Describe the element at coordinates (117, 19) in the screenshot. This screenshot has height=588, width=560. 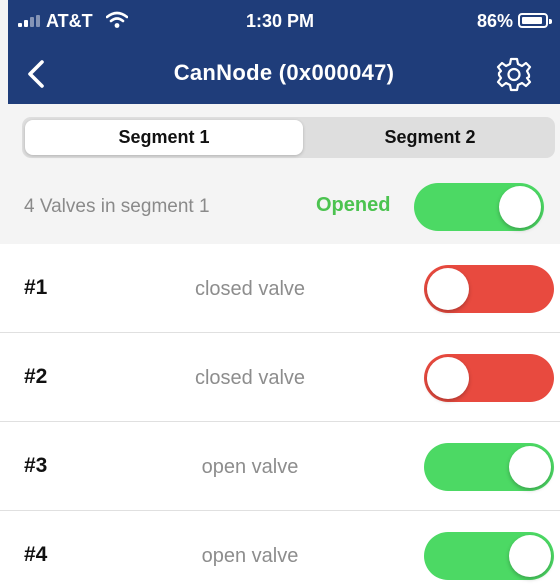
I see `wifi-icon` at that location.